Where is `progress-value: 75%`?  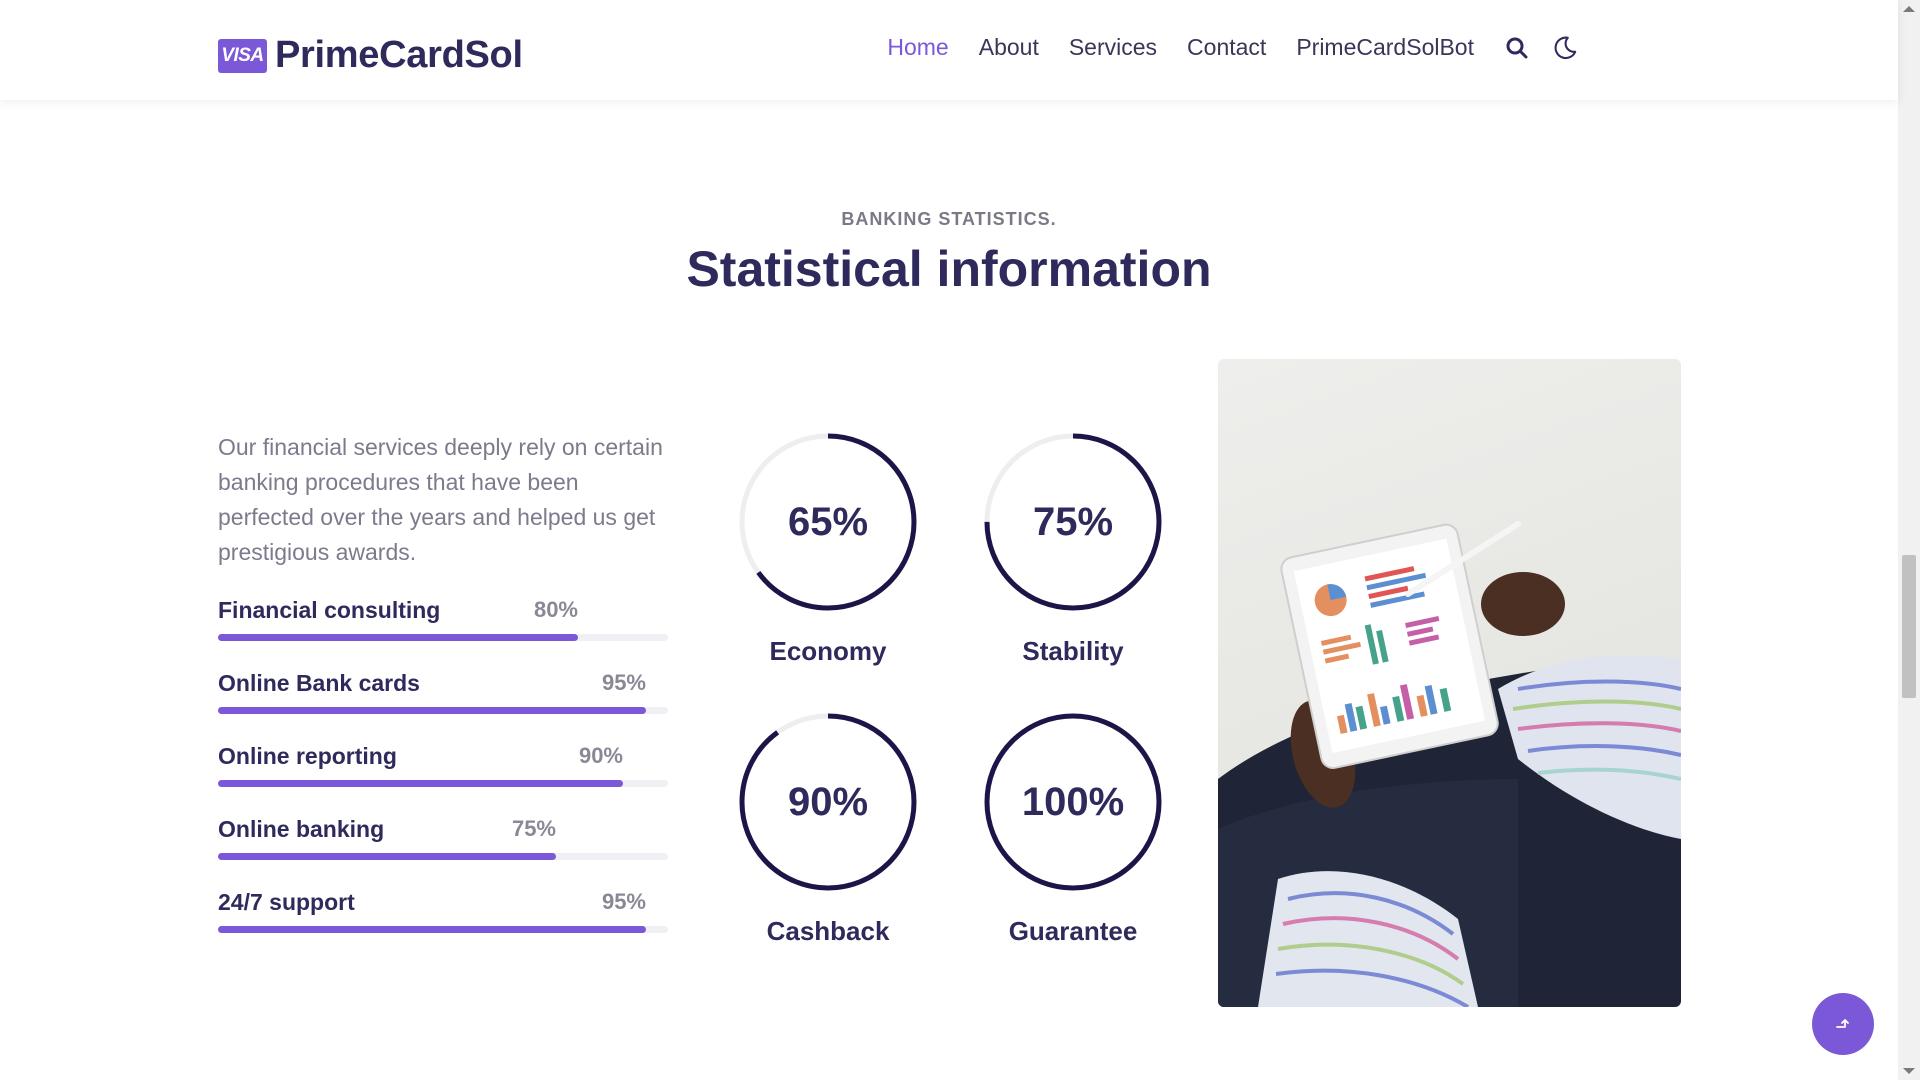 progress-value: 75% is located at coordinates (533, 828).